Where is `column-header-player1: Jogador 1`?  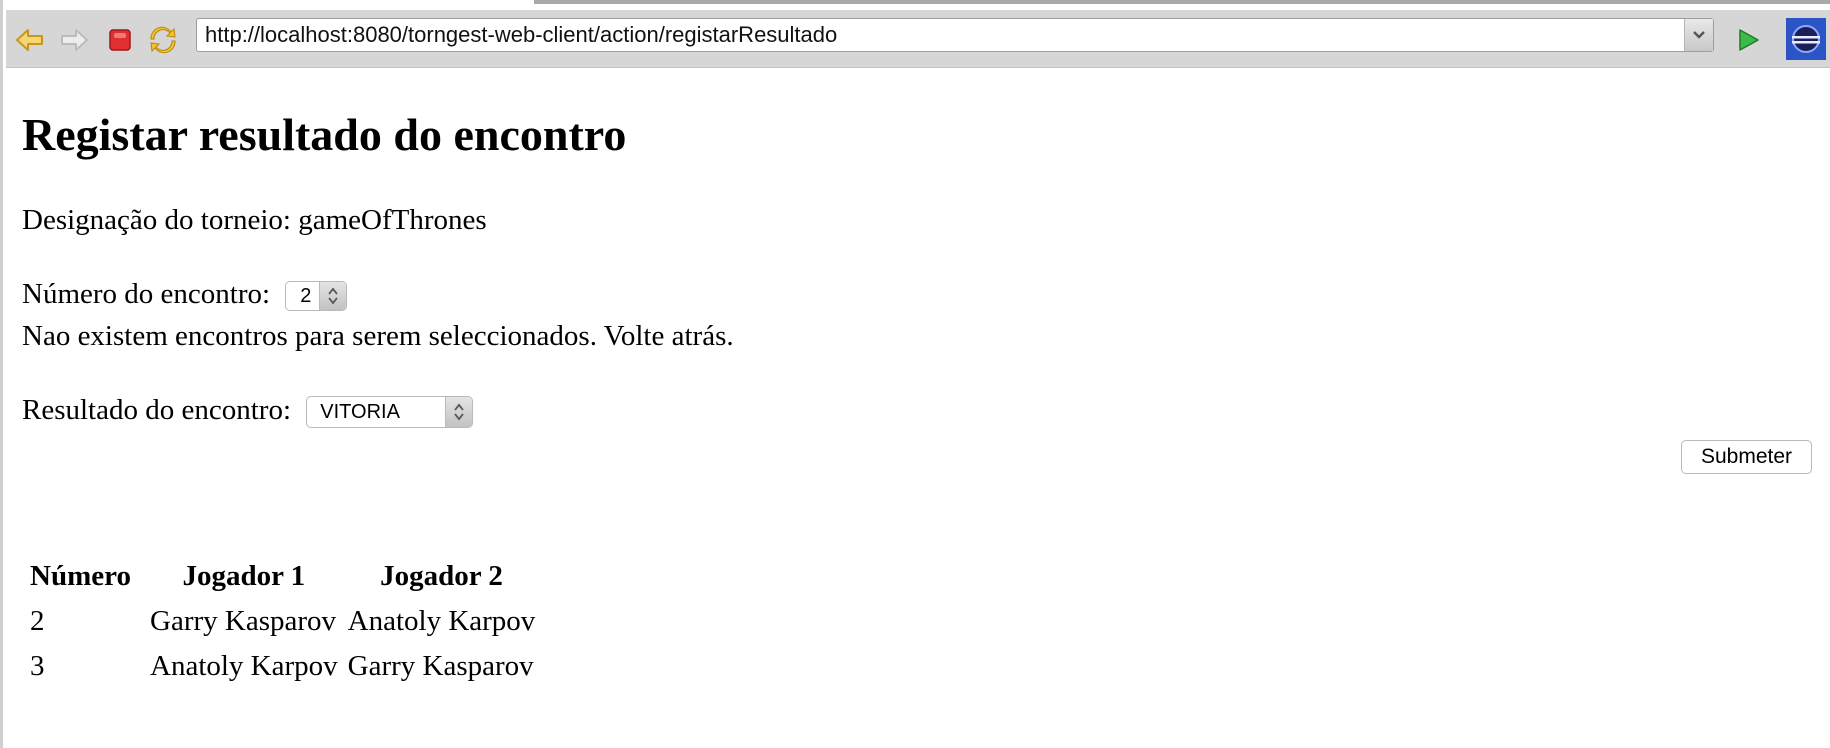
column-header-player1: Jogador 1 is located at coordinates (244, 576).